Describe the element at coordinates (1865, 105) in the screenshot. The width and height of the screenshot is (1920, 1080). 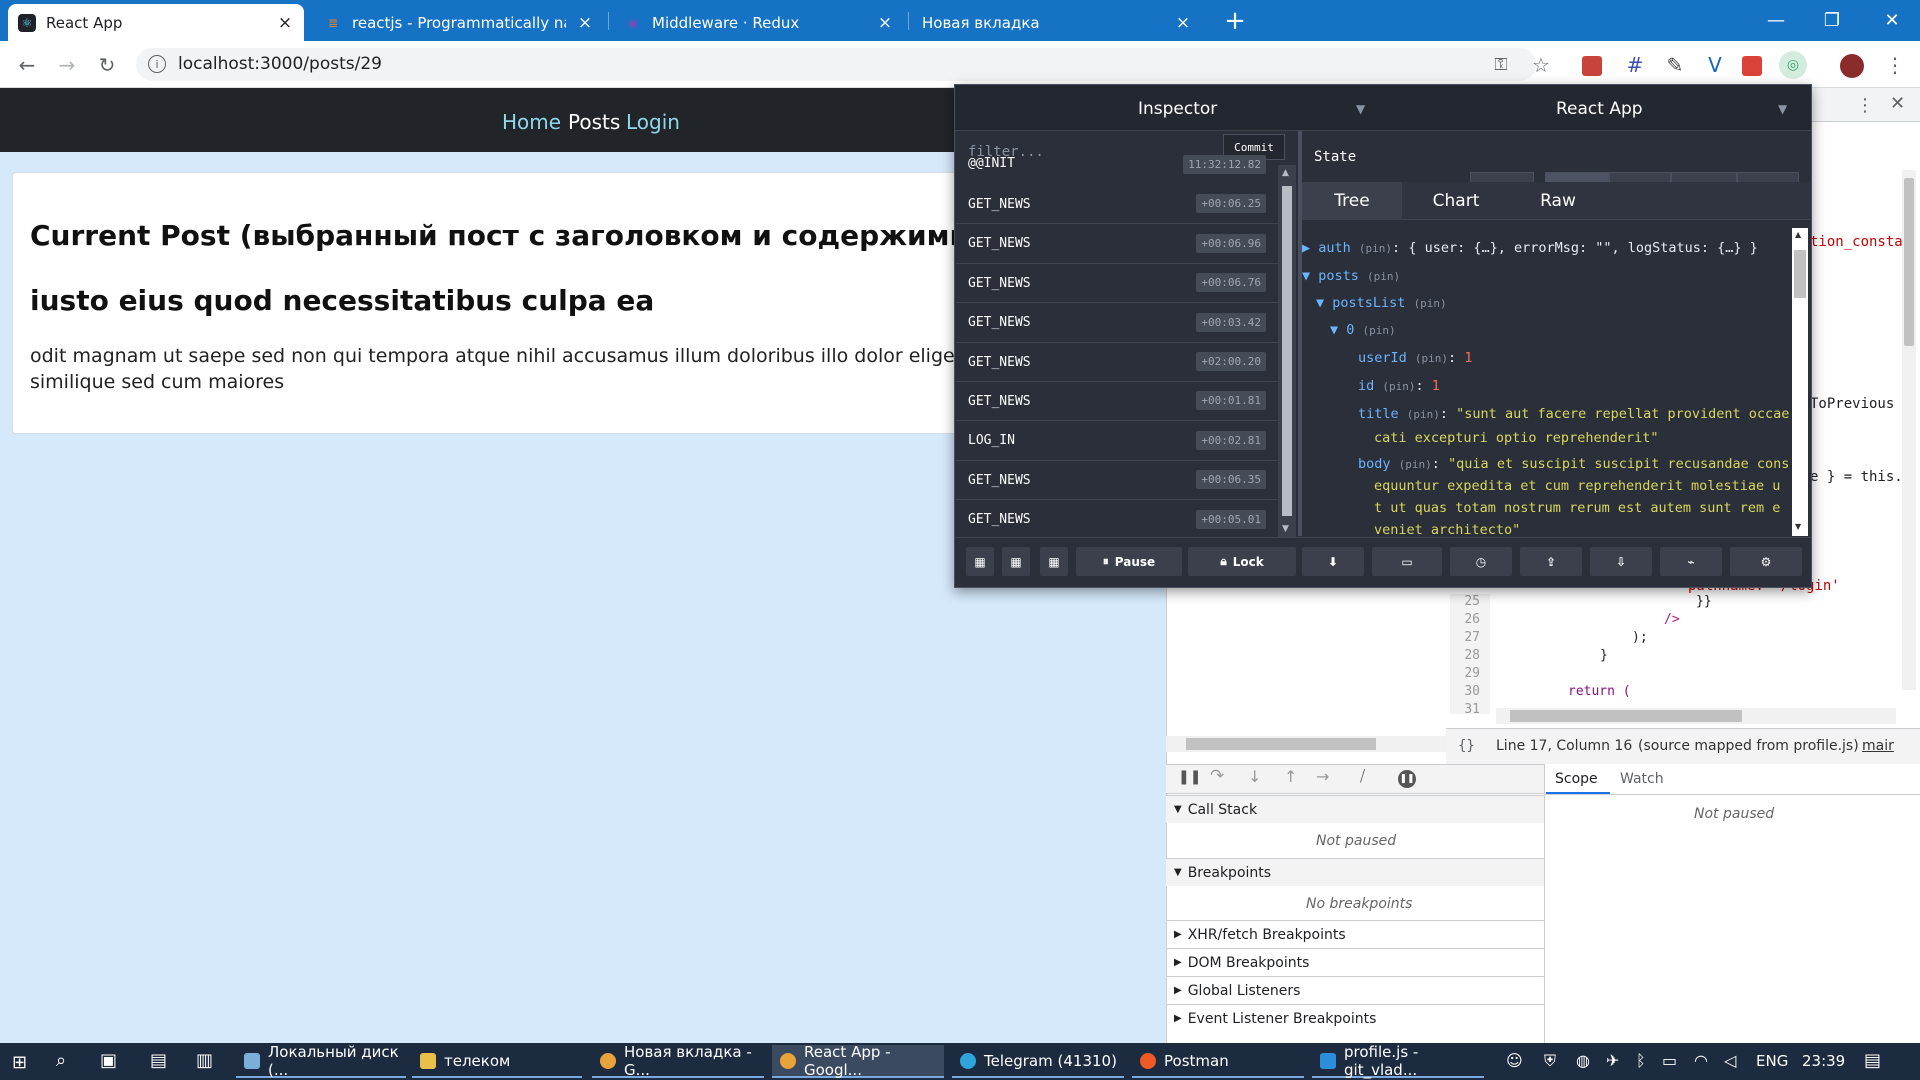
I see `devtools-menu-icon: ⋮` at that location.